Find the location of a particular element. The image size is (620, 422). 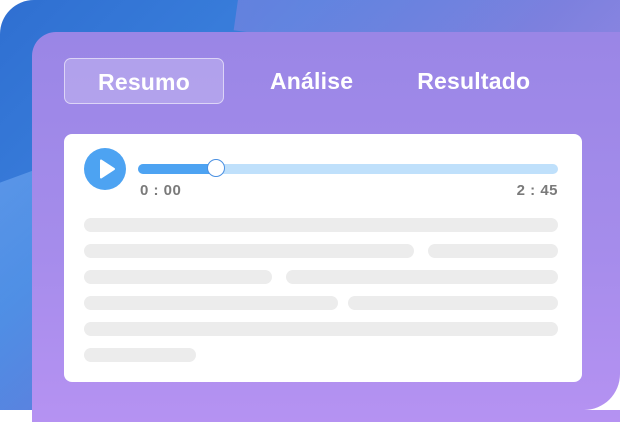

audio-progress-handle is located at coordinates (215, 168).